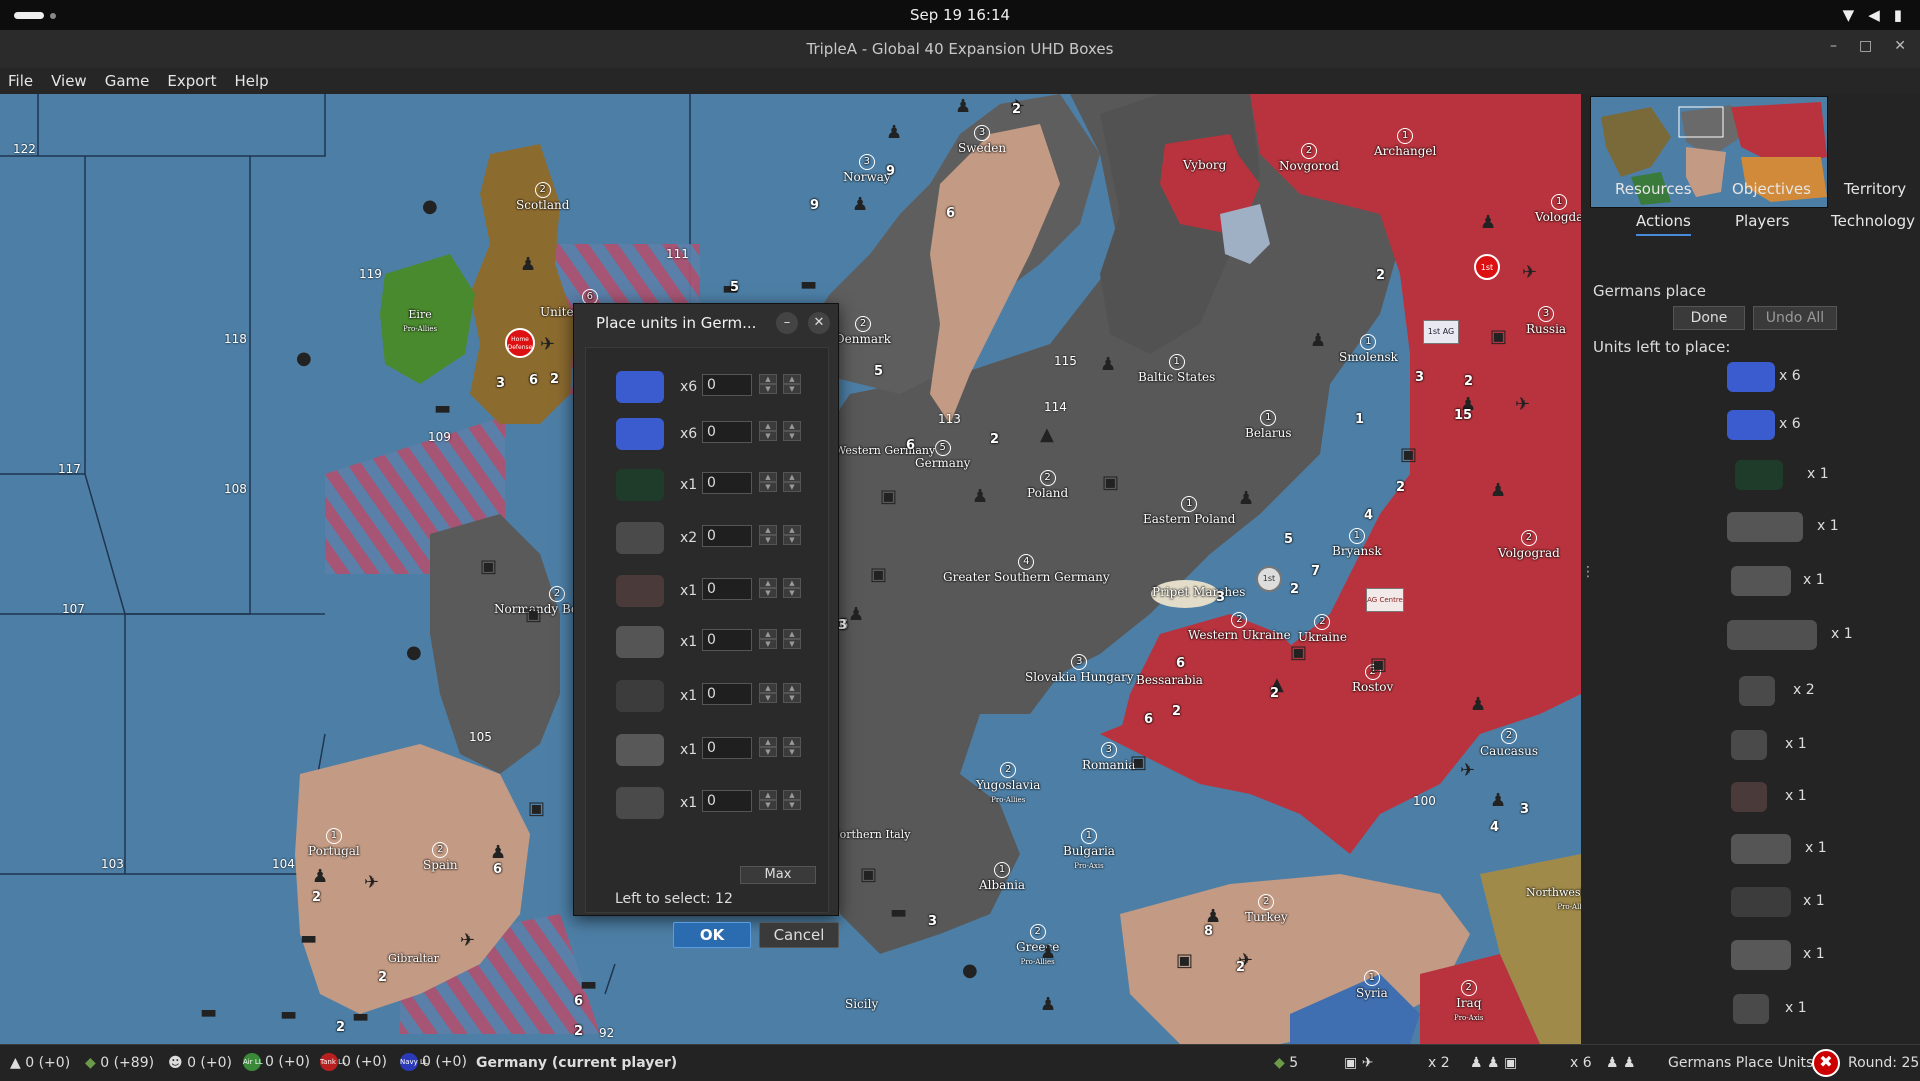 This screenshot has width=1920, height=1081. Describe the element at coordinates (982, 140) in the screenshot. I see `territory-label: 3 Sweden` at that location.